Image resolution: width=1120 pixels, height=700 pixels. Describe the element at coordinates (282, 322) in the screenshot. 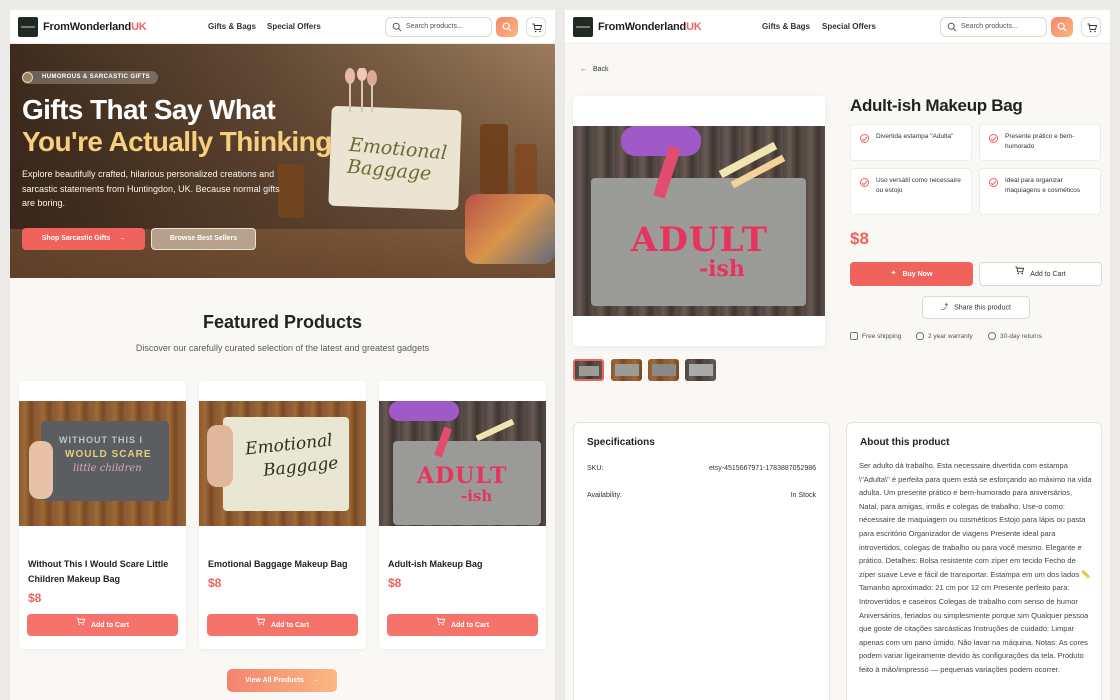

I see `featured-products-title: Featured Products` at that location.